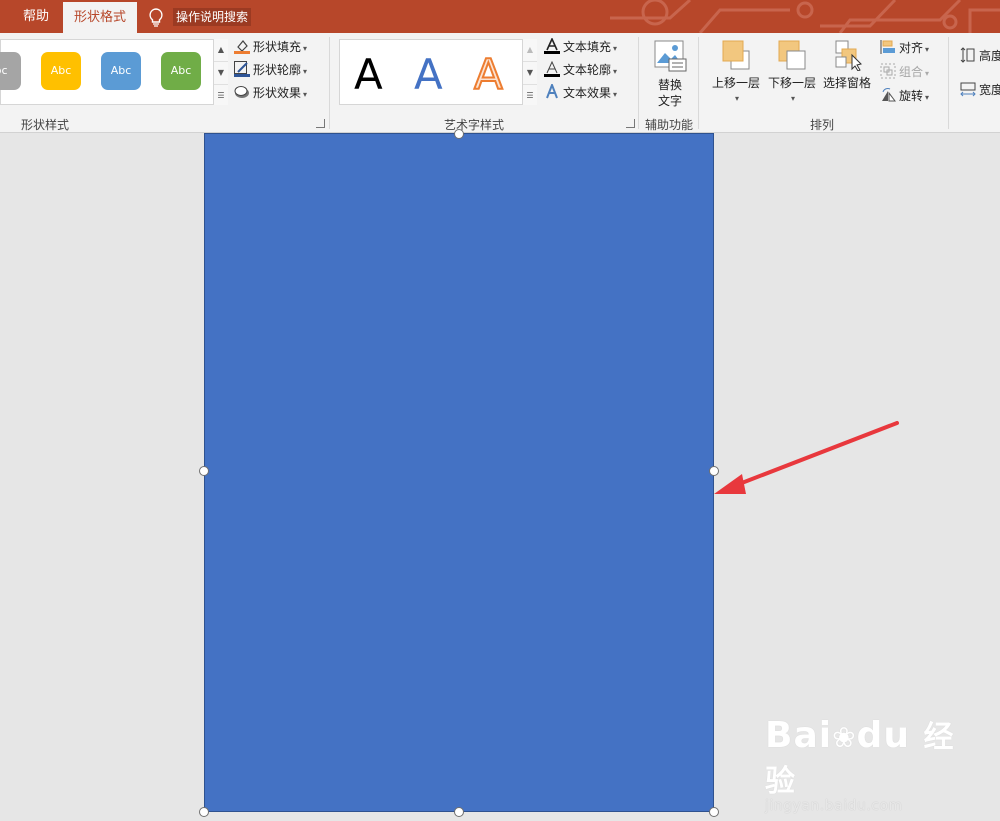 This screenshot has width=1000, height=821. Describe the element at coordinates (36, 16) in the screenshot. I see `tab-help: 帮助` at that location.